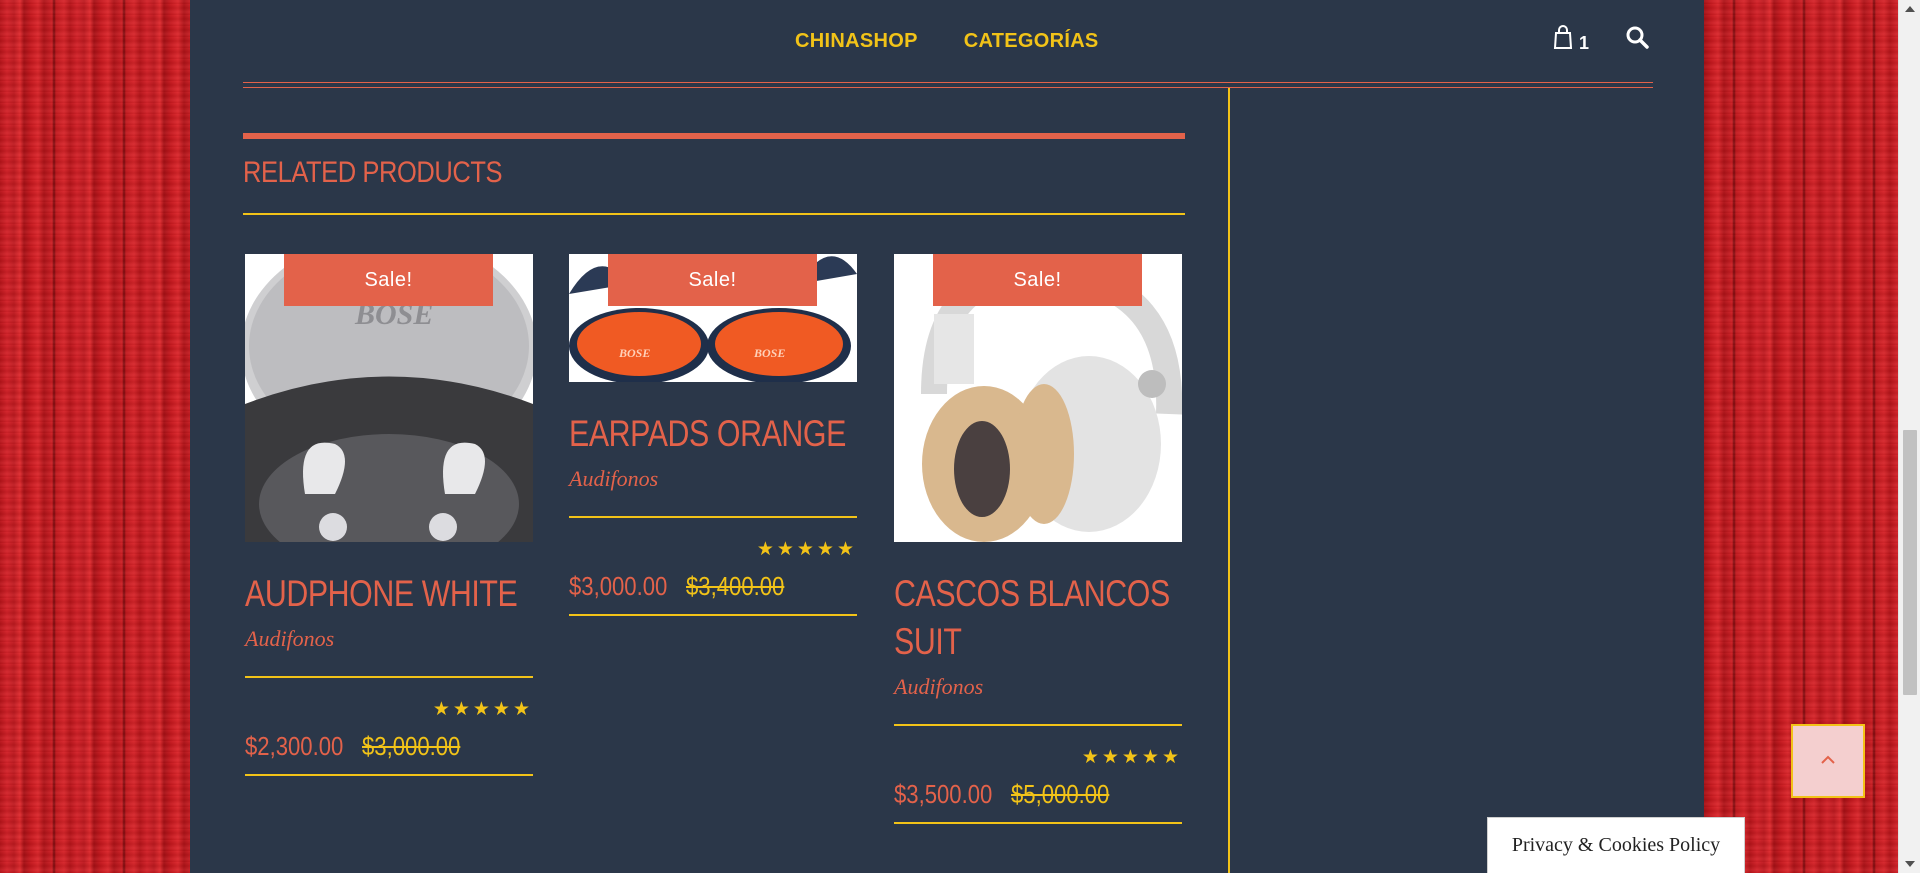 The width and height of the screenshot is (1920, 873). Describe the element at coordinates (713, 318) in the screenshot. I see `product-image: BOSE BOSE Sale!` at that location.